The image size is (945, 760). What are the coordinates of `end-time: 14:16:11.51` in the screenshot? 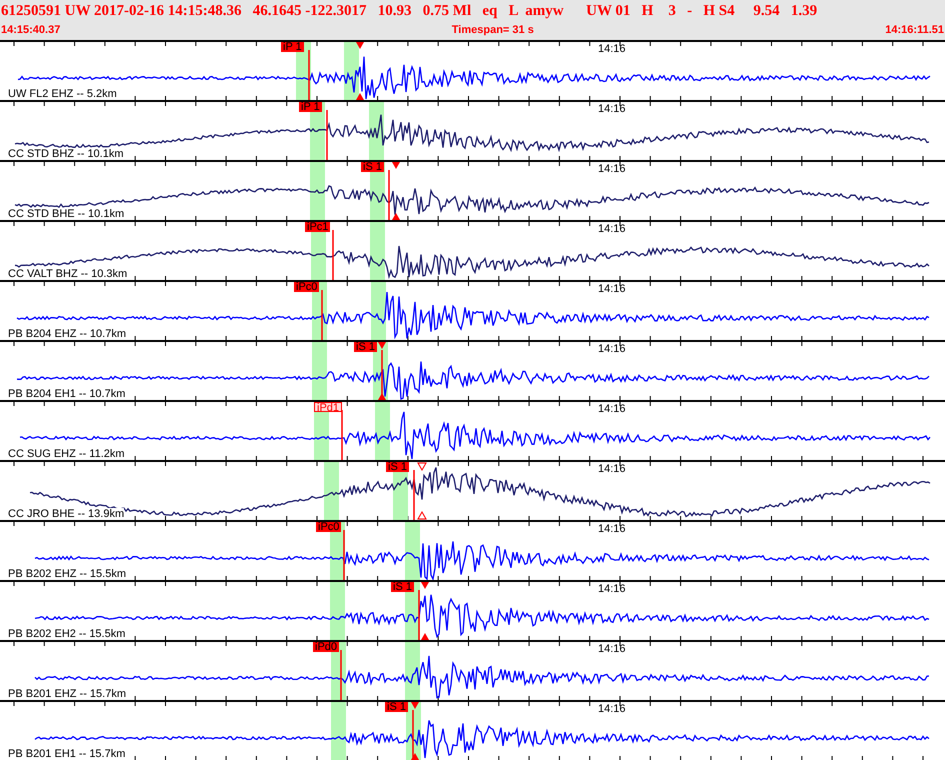 It's located at (914, 30).